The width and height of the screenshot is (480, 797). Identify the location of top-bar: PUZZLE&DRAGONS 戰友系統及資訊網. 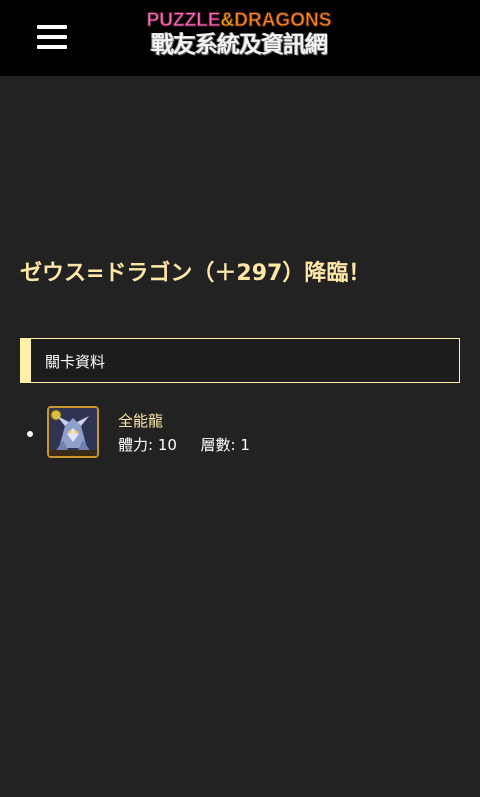
(240, 38).